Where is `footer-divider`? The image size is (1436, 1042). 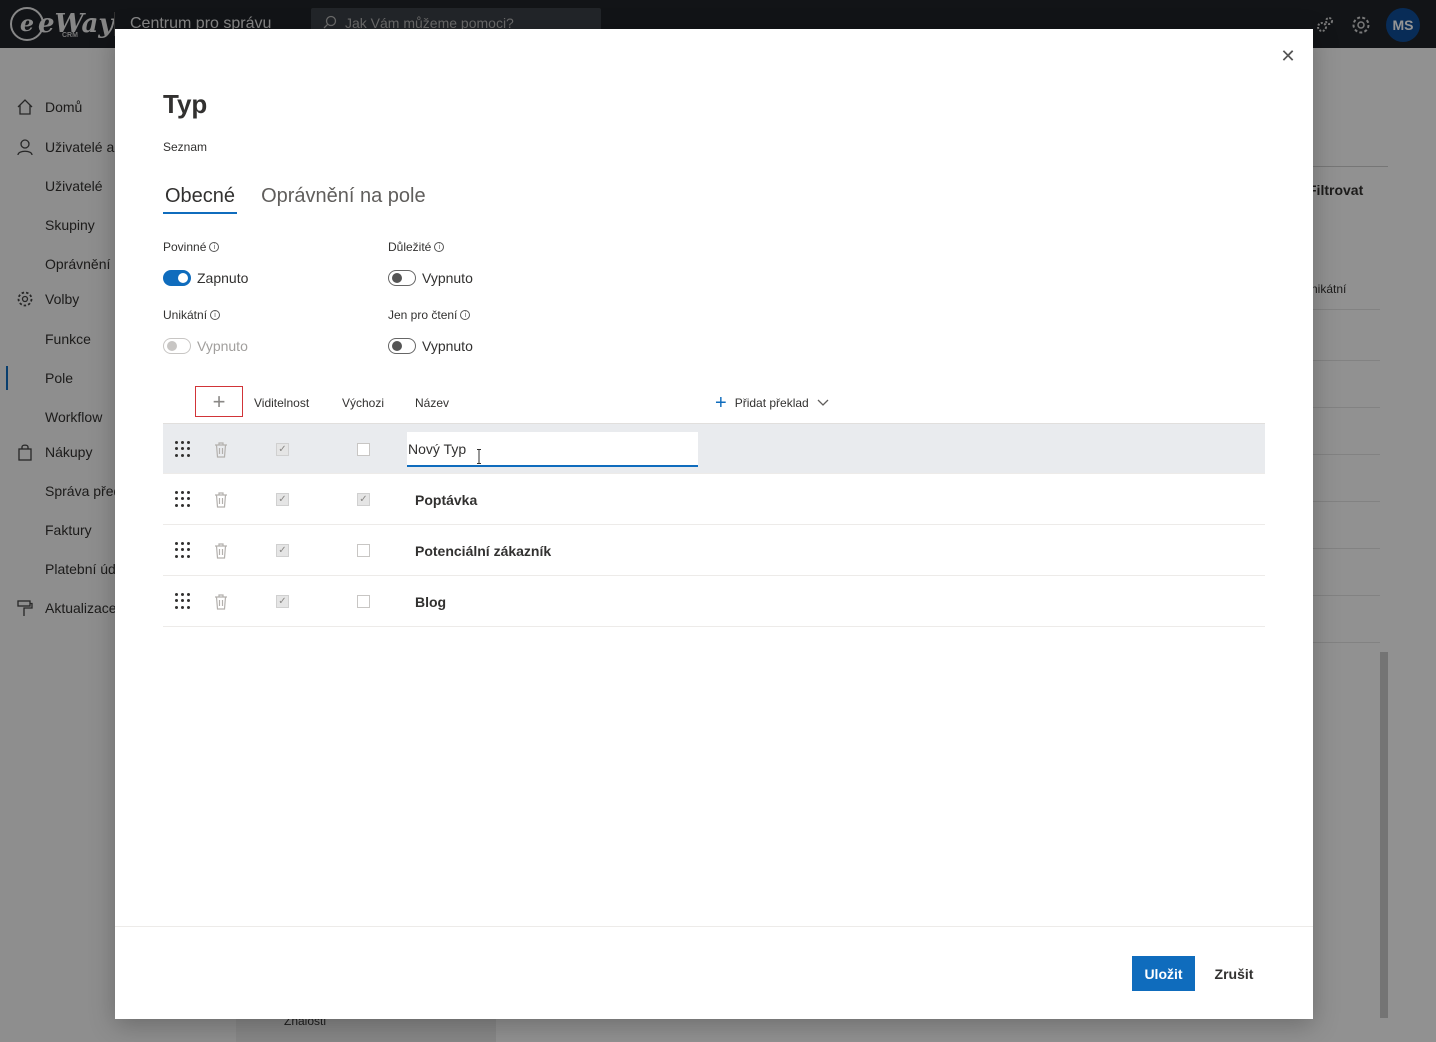 footer-divider is located at coordinates (714, 926).